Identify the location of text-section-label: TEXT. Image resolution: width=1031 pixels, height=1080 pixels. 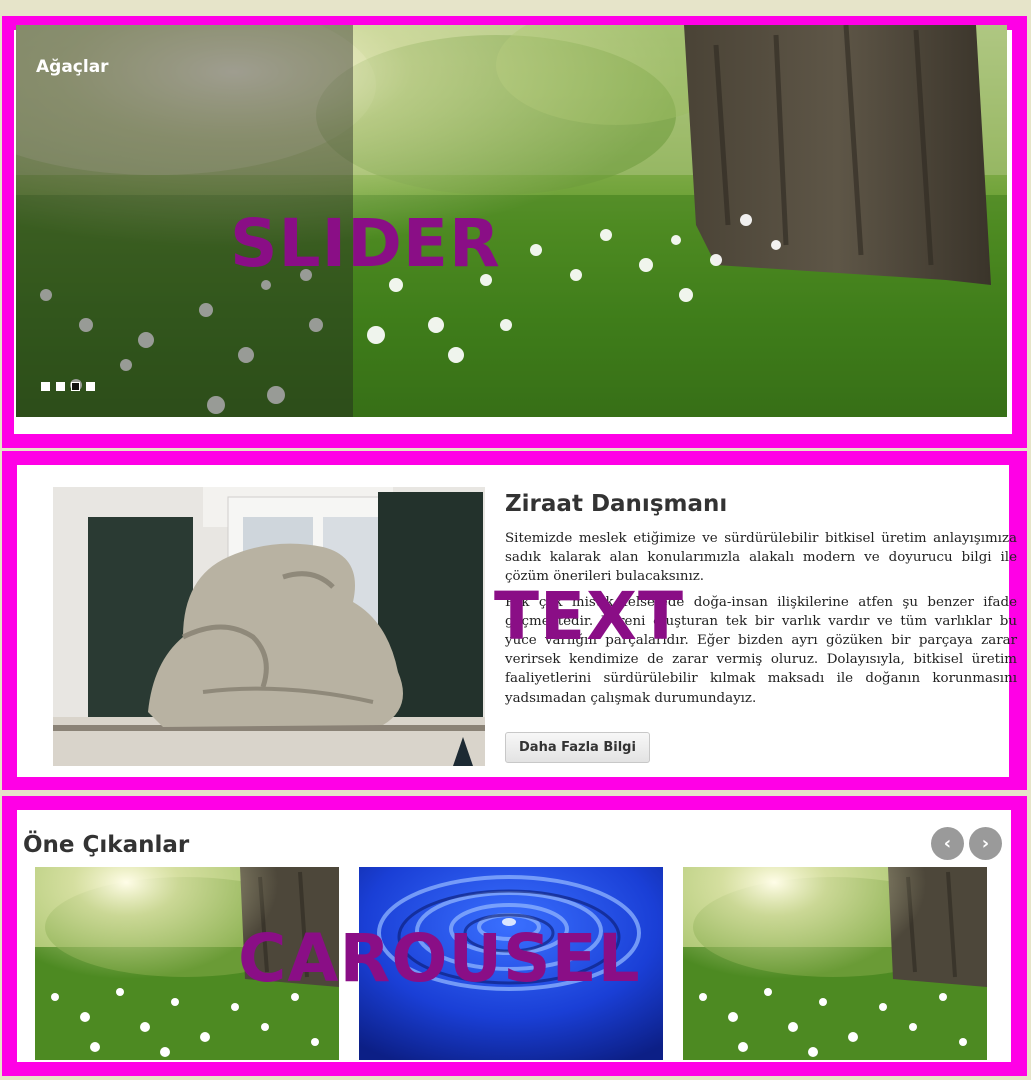
(589, 616).